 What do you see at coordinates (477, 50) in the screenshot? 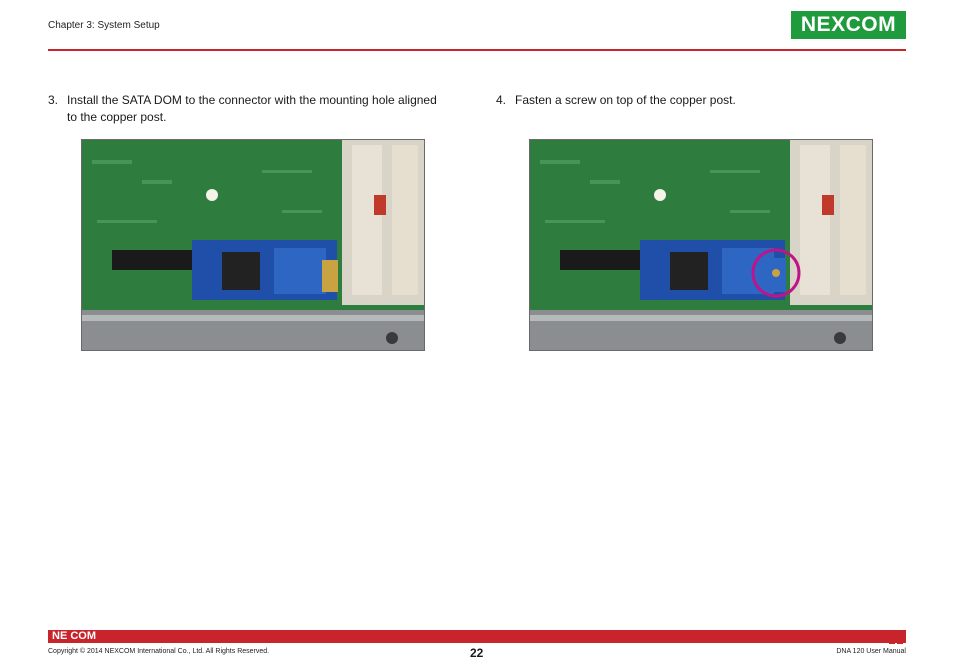
I see `header-divider` at bounding box center [477, 50].